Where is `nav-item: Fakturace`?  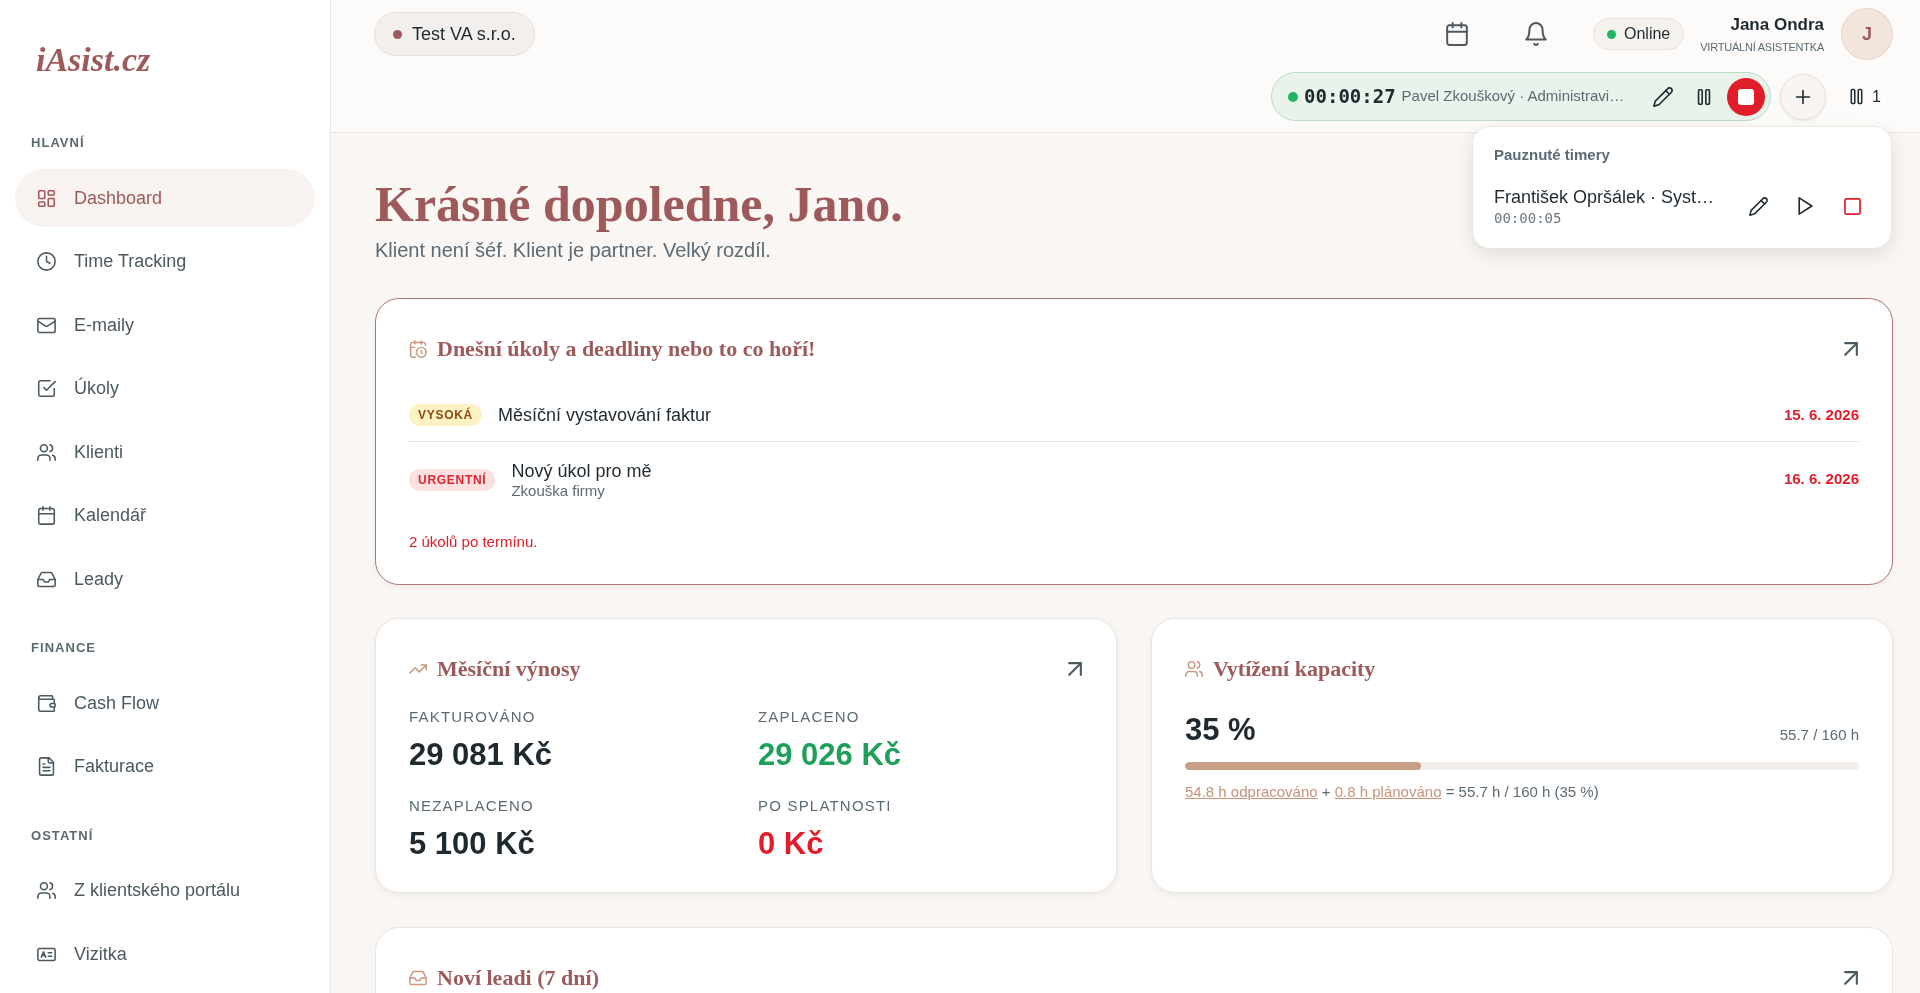
nav-item: Fakturace is located at coordinates (165, 766).